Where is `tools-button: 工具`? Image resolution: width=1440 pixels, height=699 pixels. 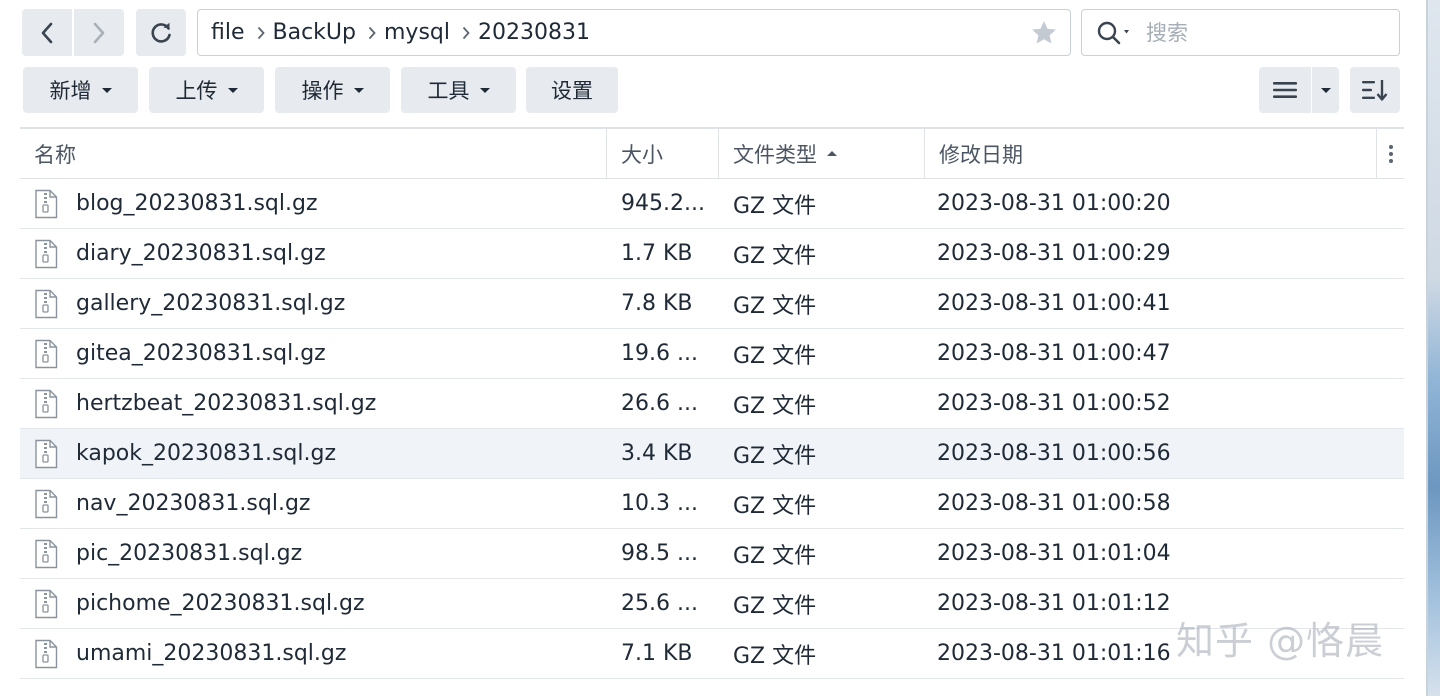 tools-button: 工具 is located at coordinates (458, 90).